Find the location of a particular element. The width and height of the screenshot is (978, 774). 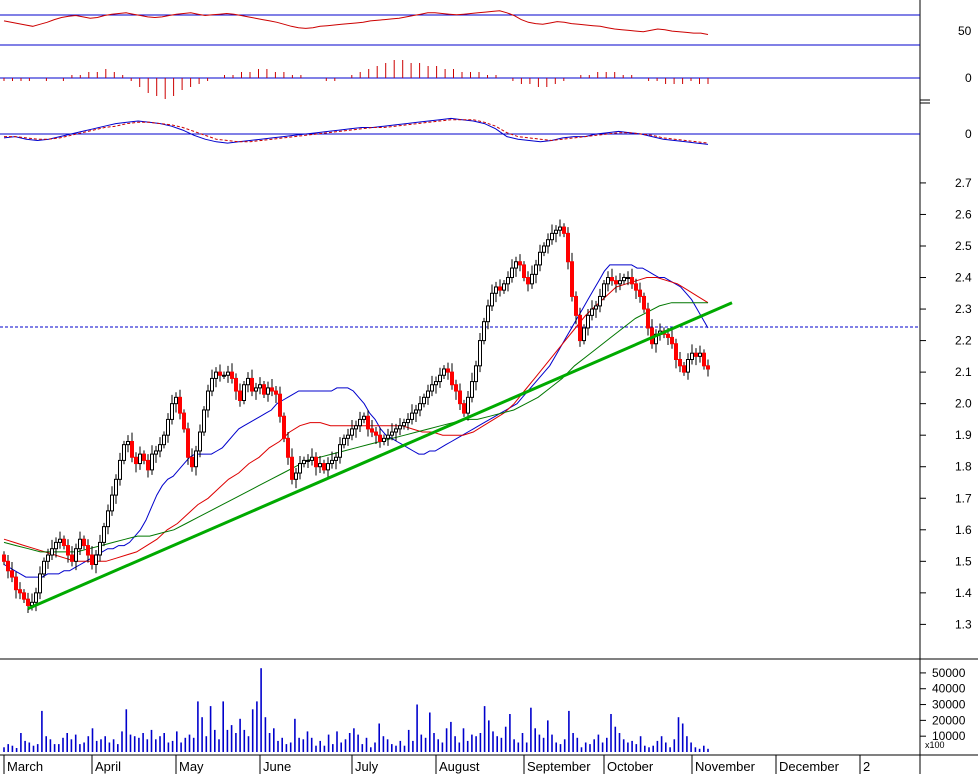

rsi-line is located at coordinates (356, 22).